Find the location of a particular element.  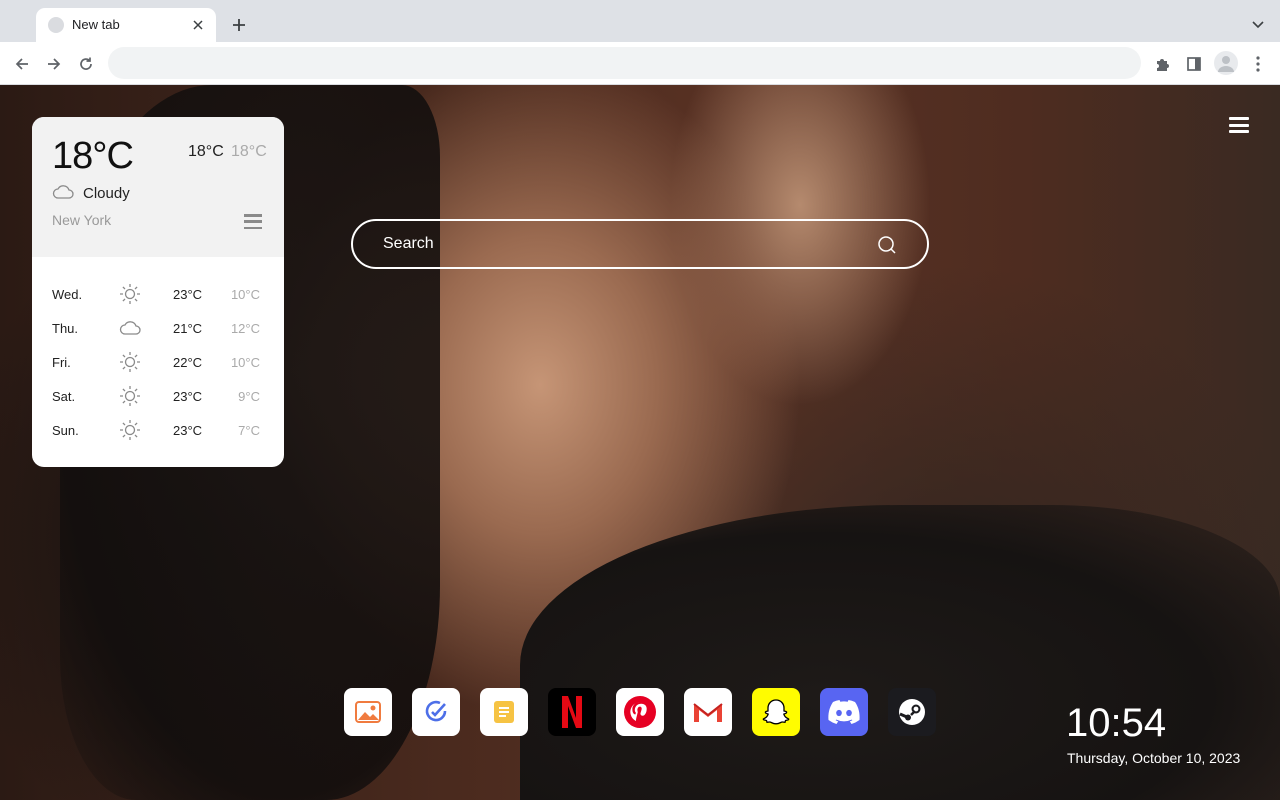

clock-date: Thursday, October 10, 2023 is located at coordinates (1154, 758).